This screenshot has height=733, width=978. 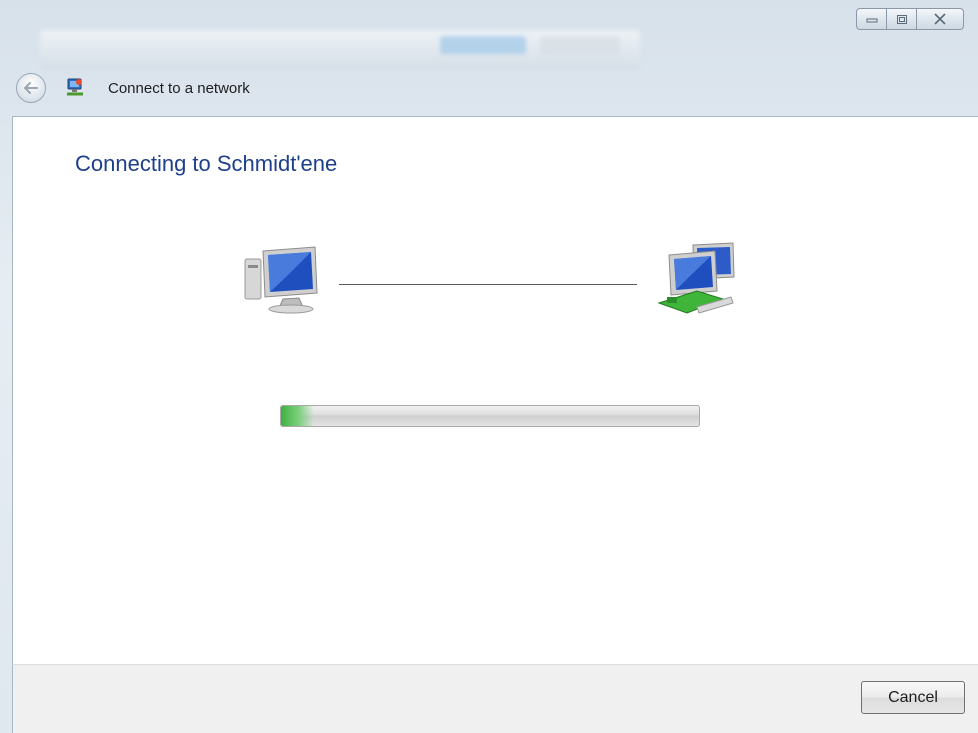 What do you see at coordinates (495, 698) in the screenshot?
I see `dialog-footer: Cancel` at bounding box center [495, 698].